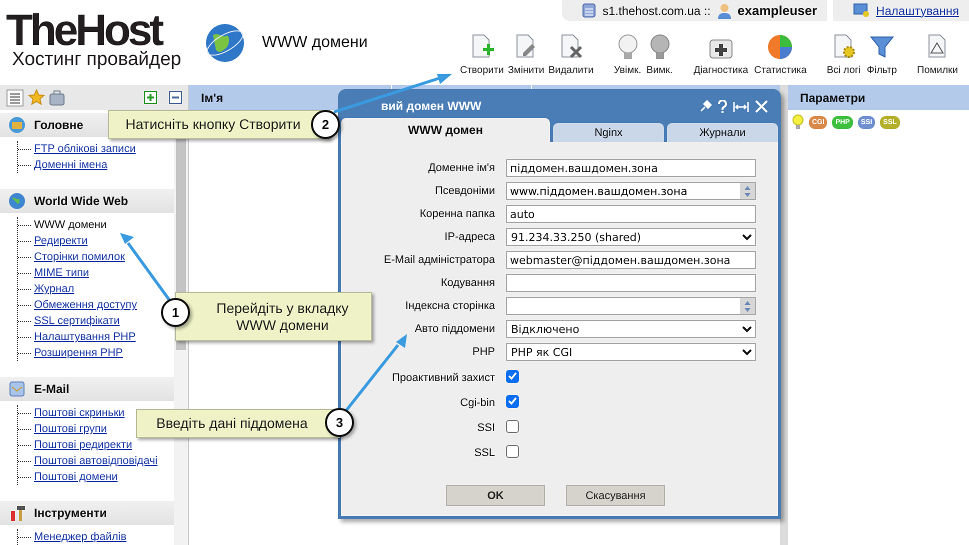 This screenshot has width=969, height=545. What do you see at coordinates (439, 260) in the screenshot?
I see `field-label: E-Mail адміністратора` at bounding box center [439, 260].